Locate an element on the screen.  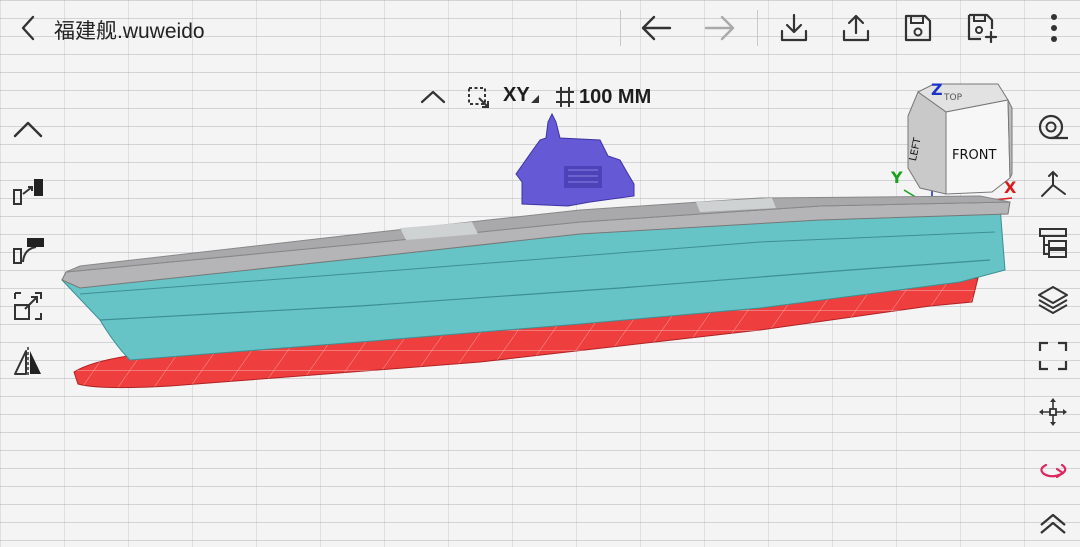
back-button is located at coordinates (28, 28).